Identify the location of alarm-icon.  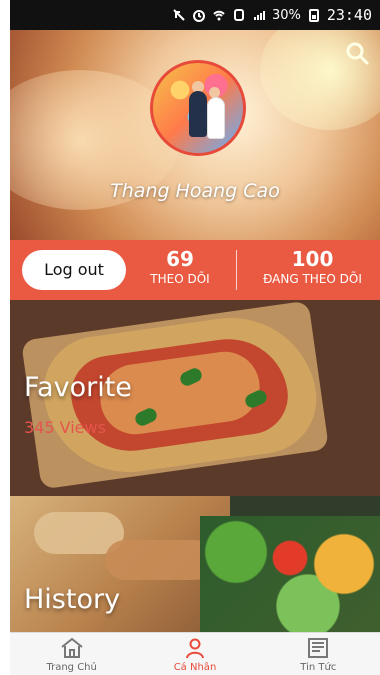
(199, 15).